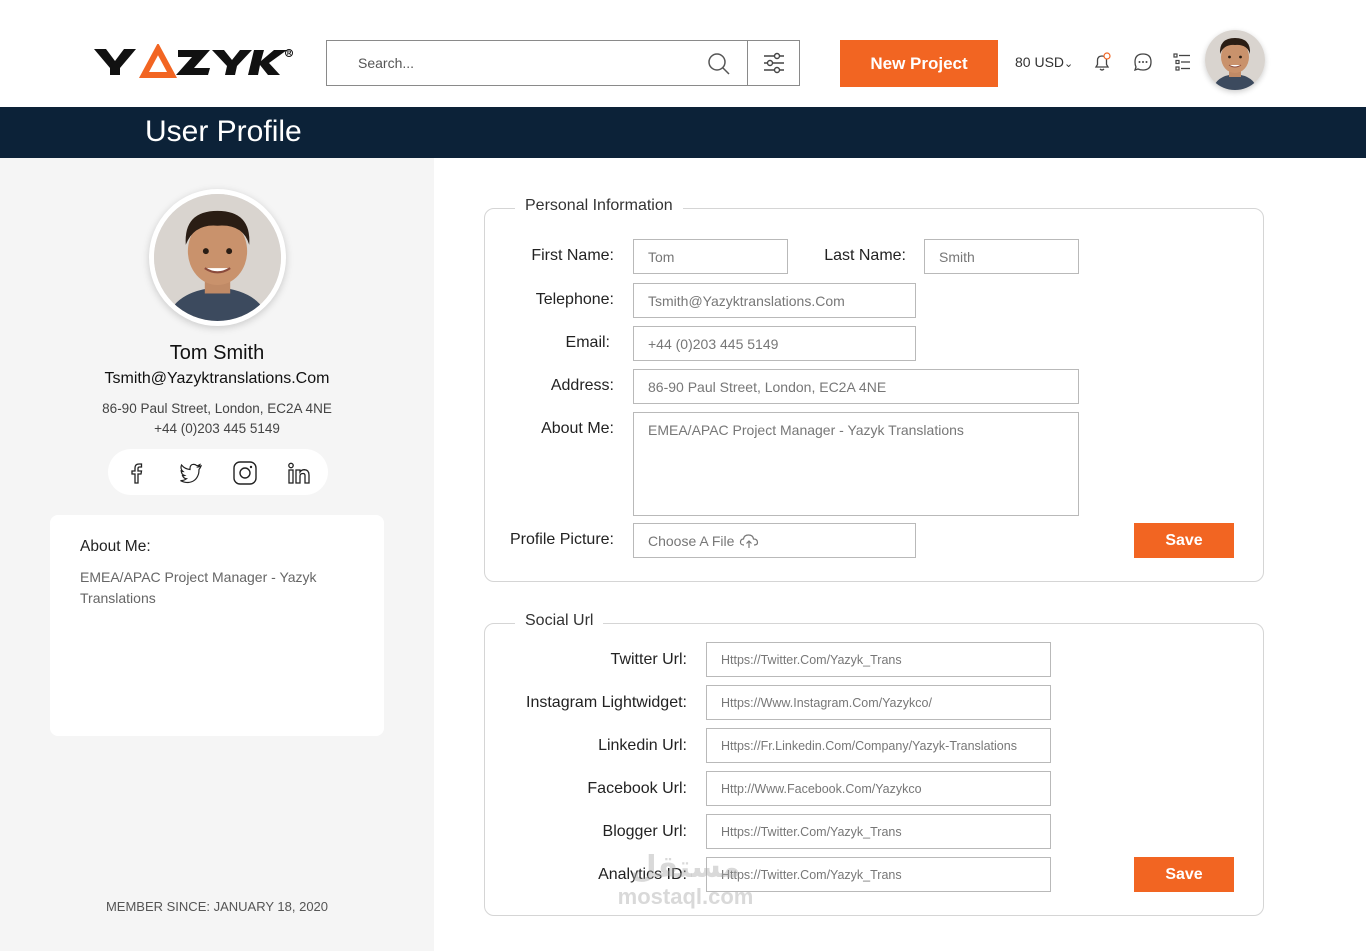  Describe the element at coordinates (878, 659) in the screenshot. I see `twitter-url-input` at that location.